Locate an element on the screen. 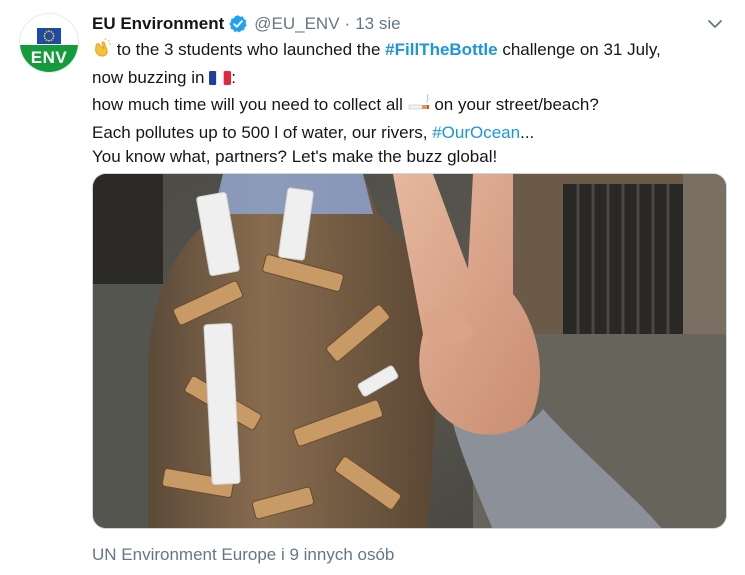 This screenshot has height=575, width=745. france-flag-emoji is located at coordinates (220, 81).